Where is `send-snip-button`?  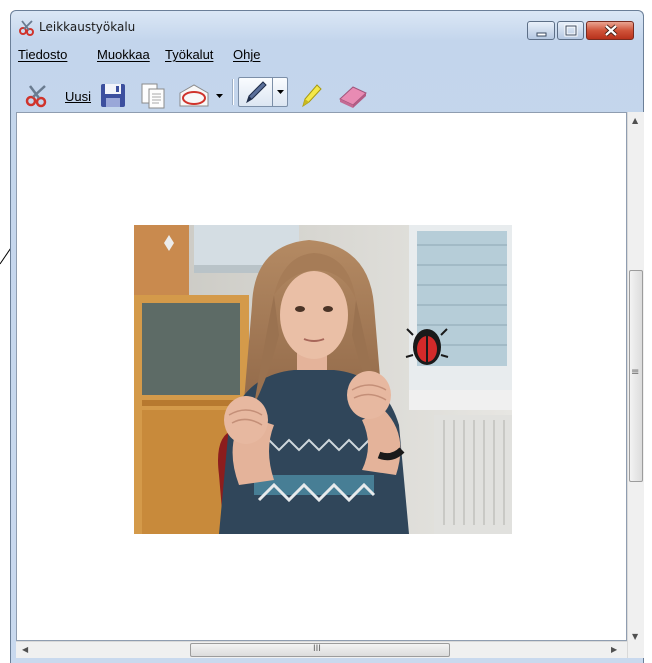 send-snip-button is located at coordinates (202, 95).